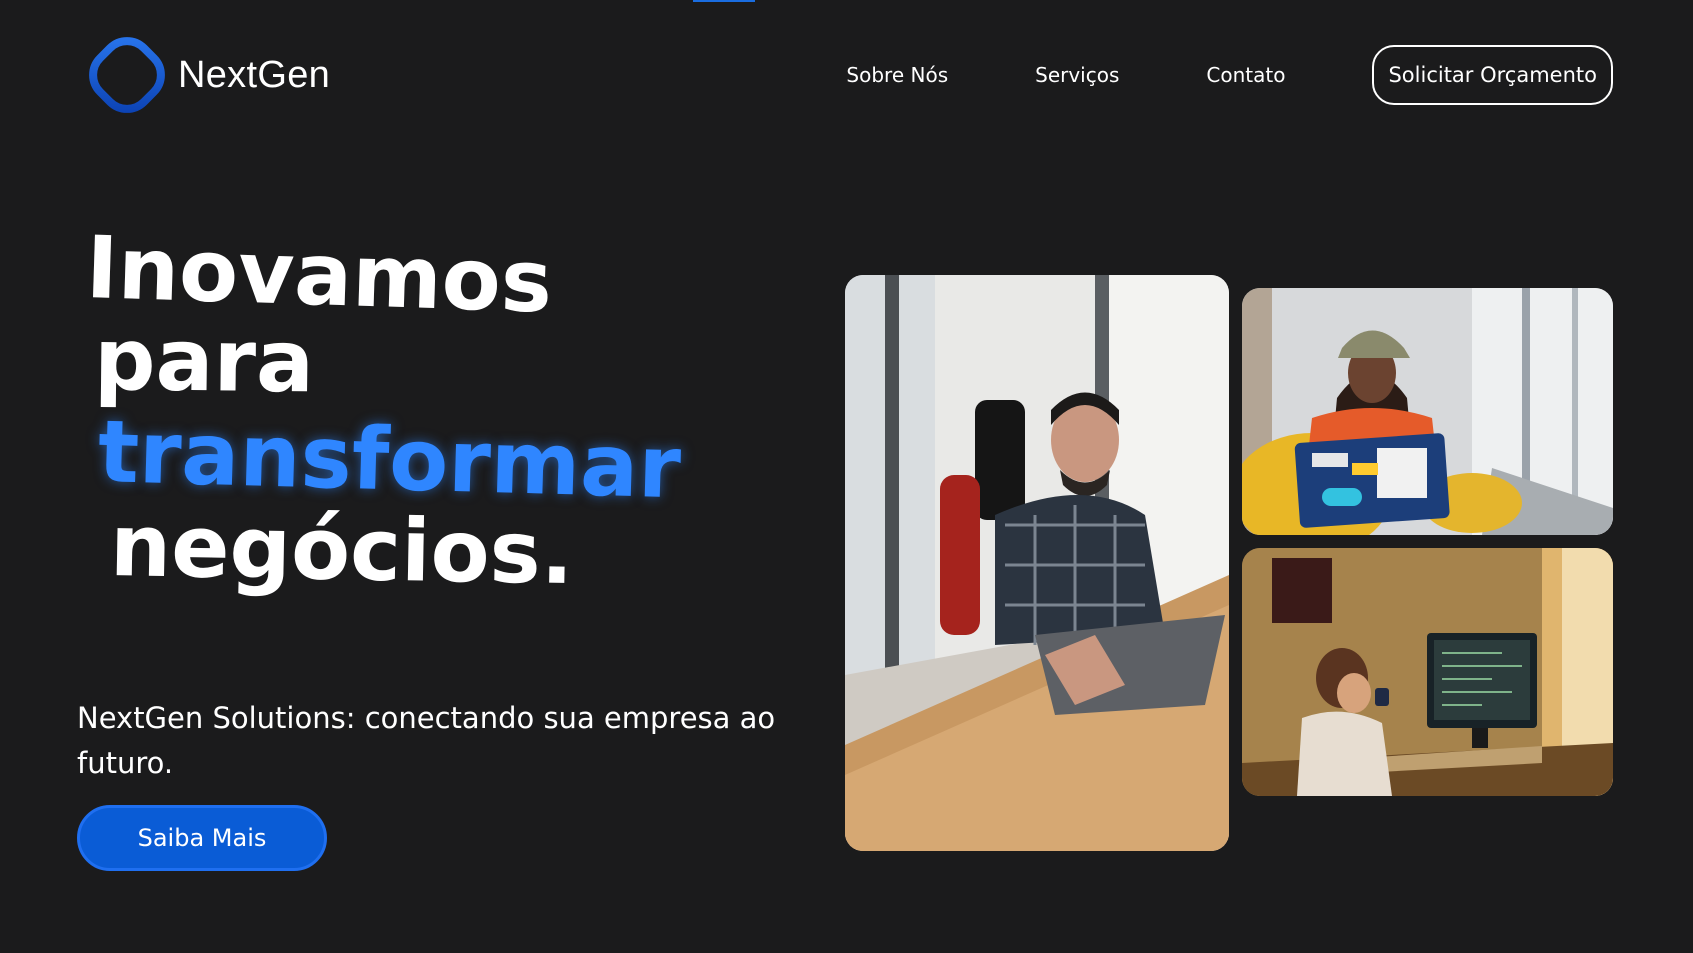 The height and width of the screenshot is (953, 1693). What do you see at coordinates (1077, 75) in the screenshot?
I see `nav-link-servicos: Serviços` at bounding box center [1077, 75].